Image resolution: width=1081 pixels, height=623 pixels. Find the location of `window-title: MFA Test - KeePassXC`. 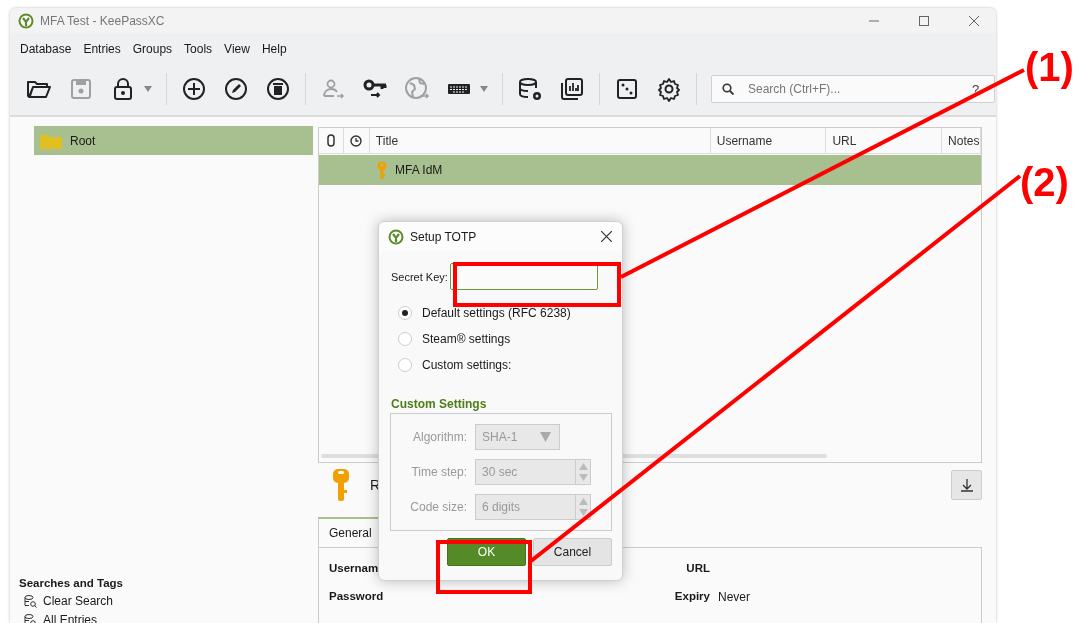

window-title: MFA Test - KeePassXC is located at coordinates (103, 20).